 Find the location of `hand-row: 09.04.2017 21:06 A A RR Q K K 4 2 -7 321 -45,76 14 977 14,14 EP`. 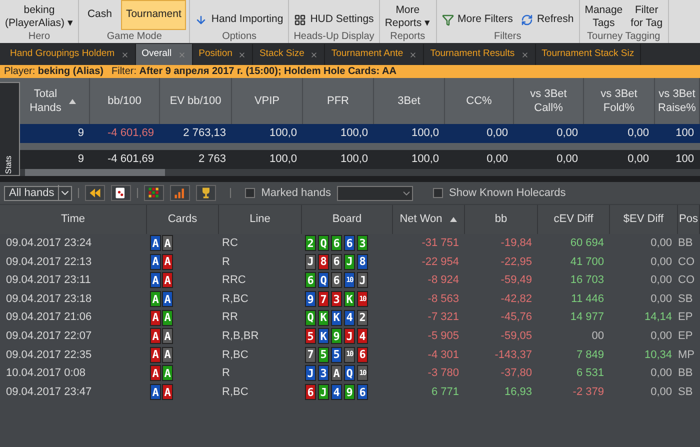

hand-row: 09.04.2017 21:06 A A RR Q K K 4 2 -7 321 -45,76 14 977 14,14 EP is located at coordinates (350, 317).